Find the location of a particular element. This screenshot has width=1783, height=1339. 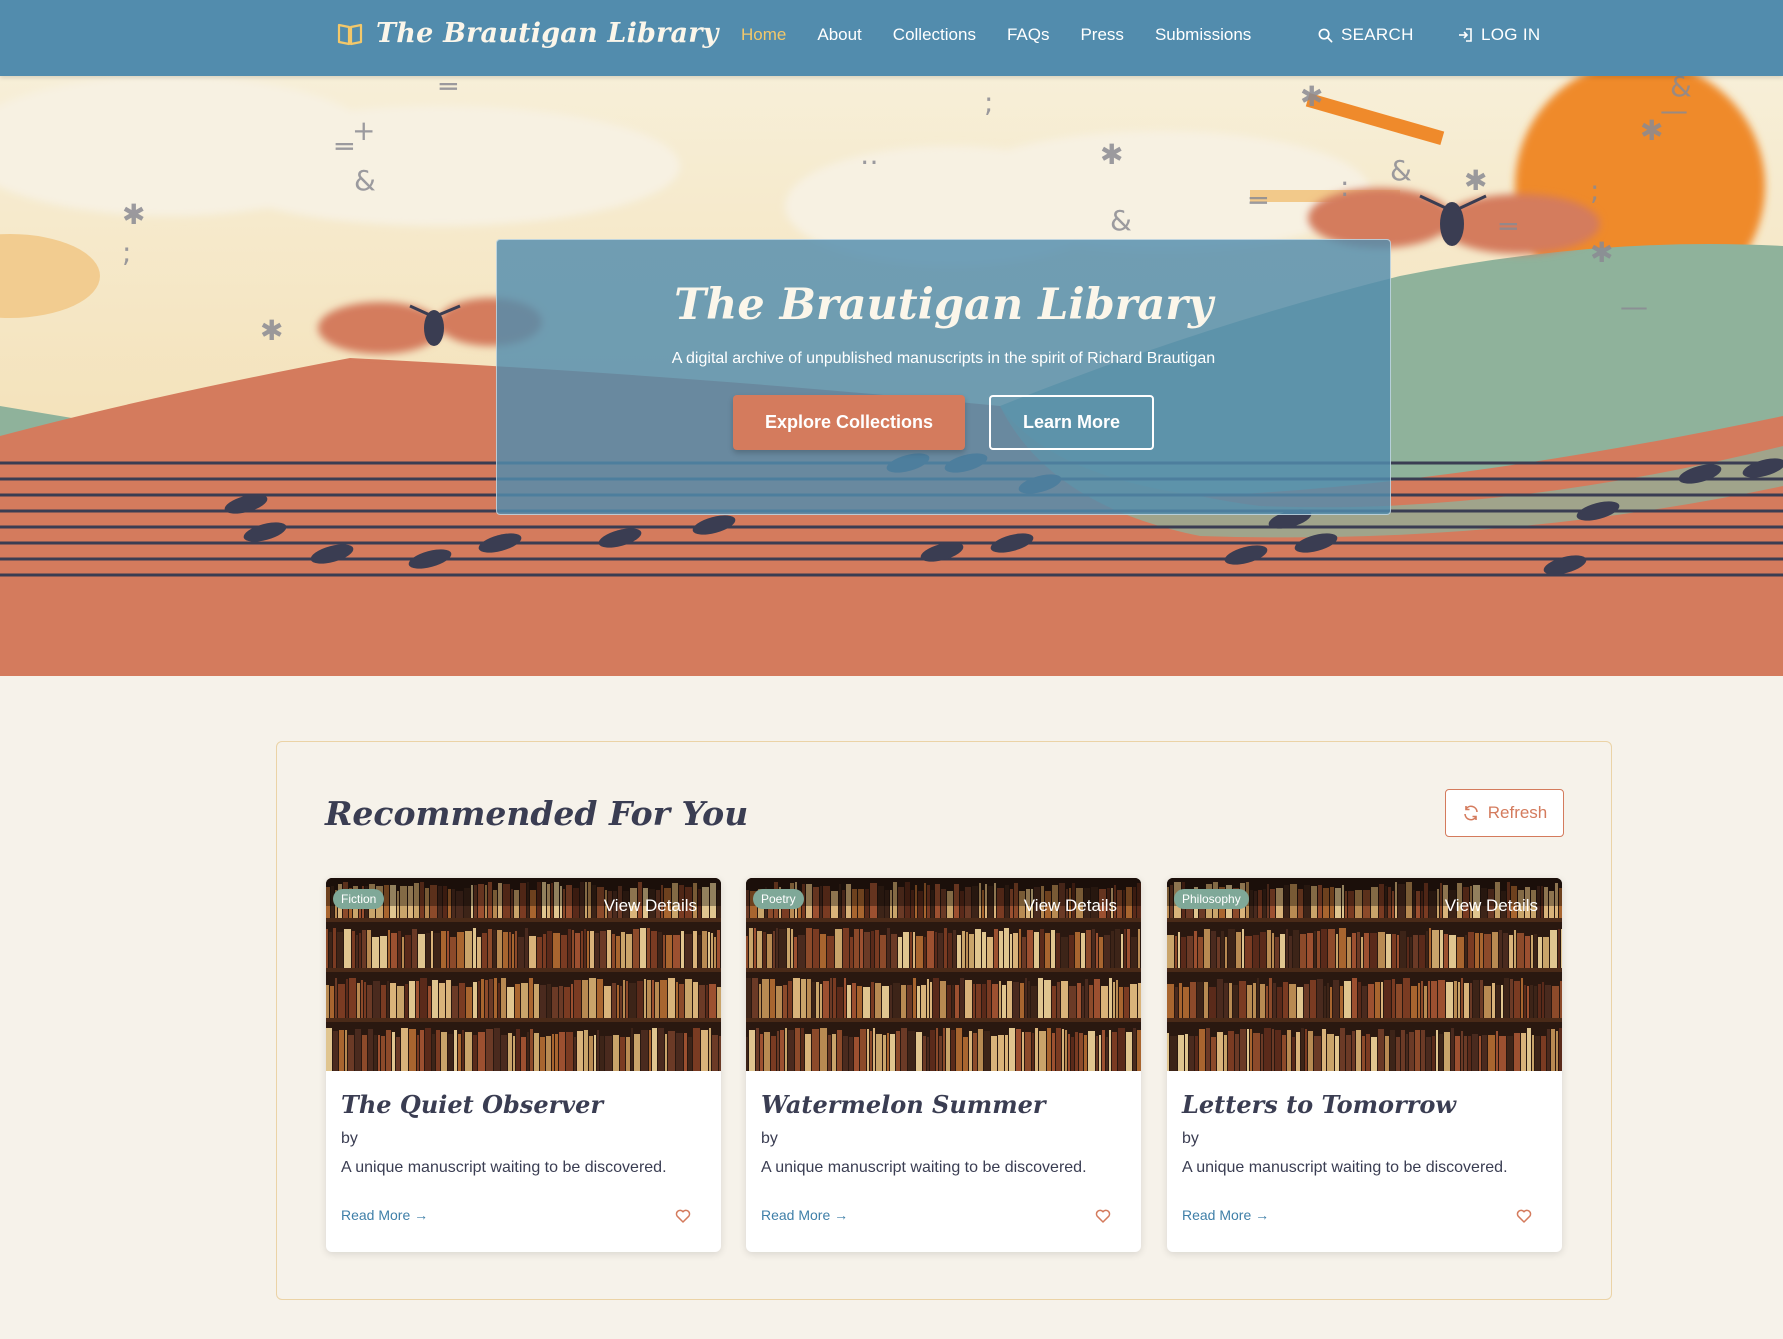

login-button: LOG IN is located at coordinates (1498, 35).